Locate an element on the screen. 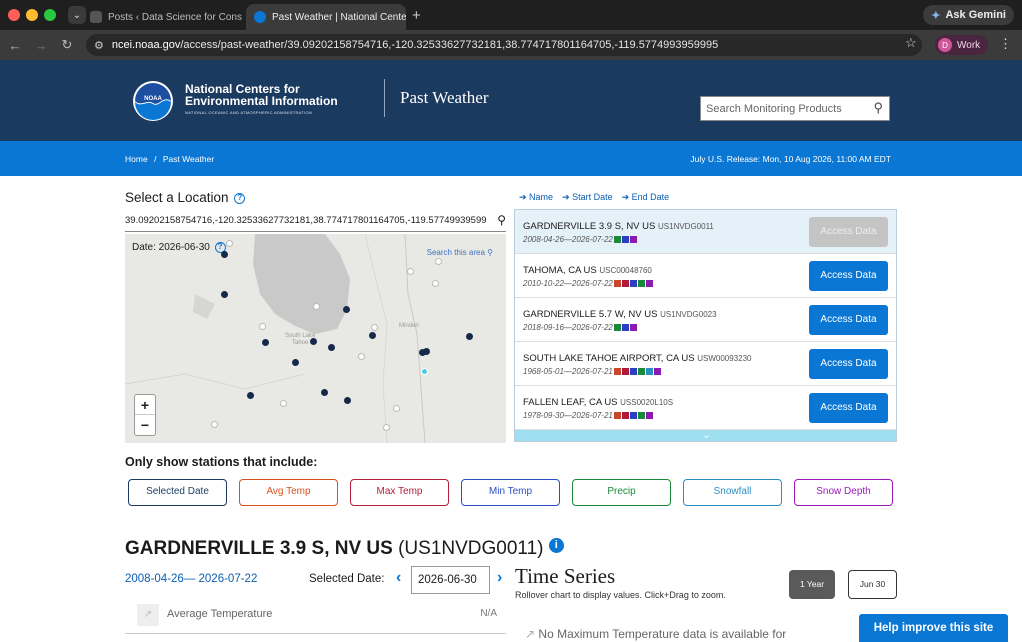 This screenshot has width=1022, height=642. station-name: FALLEN LEAF, CA US is located at coordinates (570, 402).